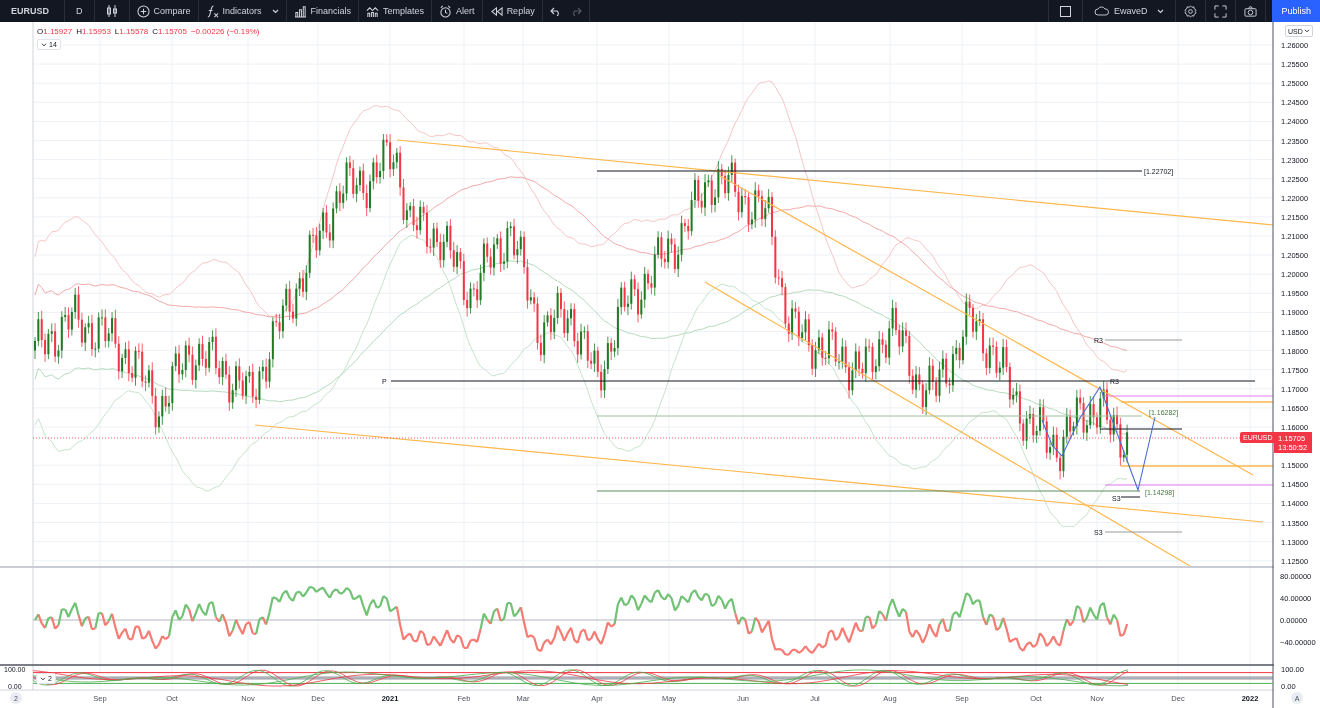 The height and width of the screenshot is (708, 1320). What do you see at coordinates (111, 11) in the screenshot?
I see `candles-icon` at bounding box center [111, 11].